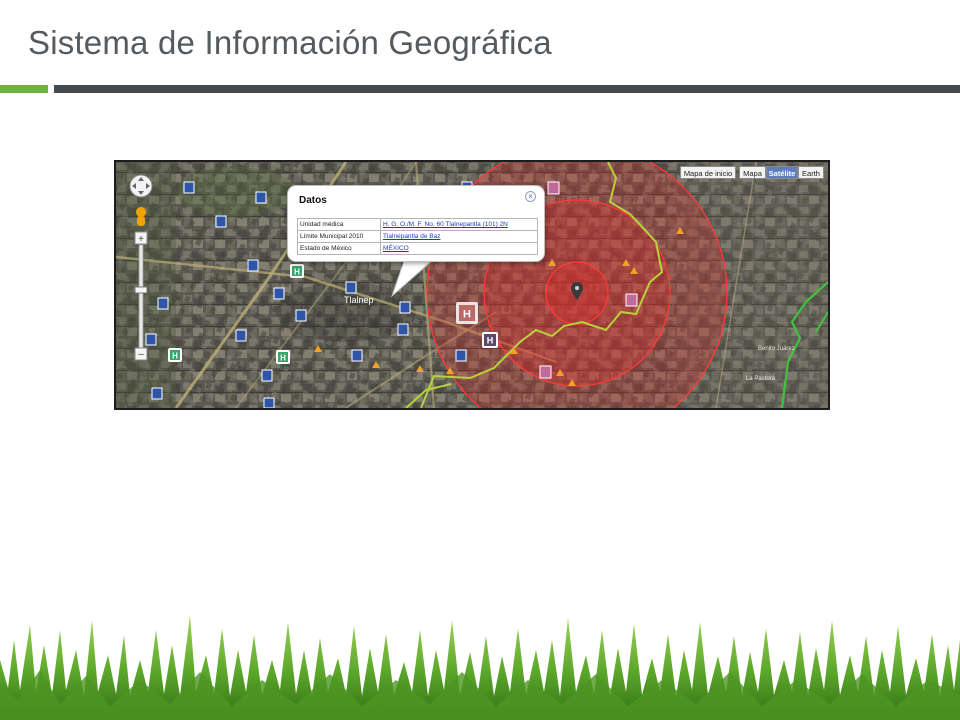 The height and width of the screenshot is (720, 960). I want to click on table-row: Estado de México MÉXICO, so click(417, 248).